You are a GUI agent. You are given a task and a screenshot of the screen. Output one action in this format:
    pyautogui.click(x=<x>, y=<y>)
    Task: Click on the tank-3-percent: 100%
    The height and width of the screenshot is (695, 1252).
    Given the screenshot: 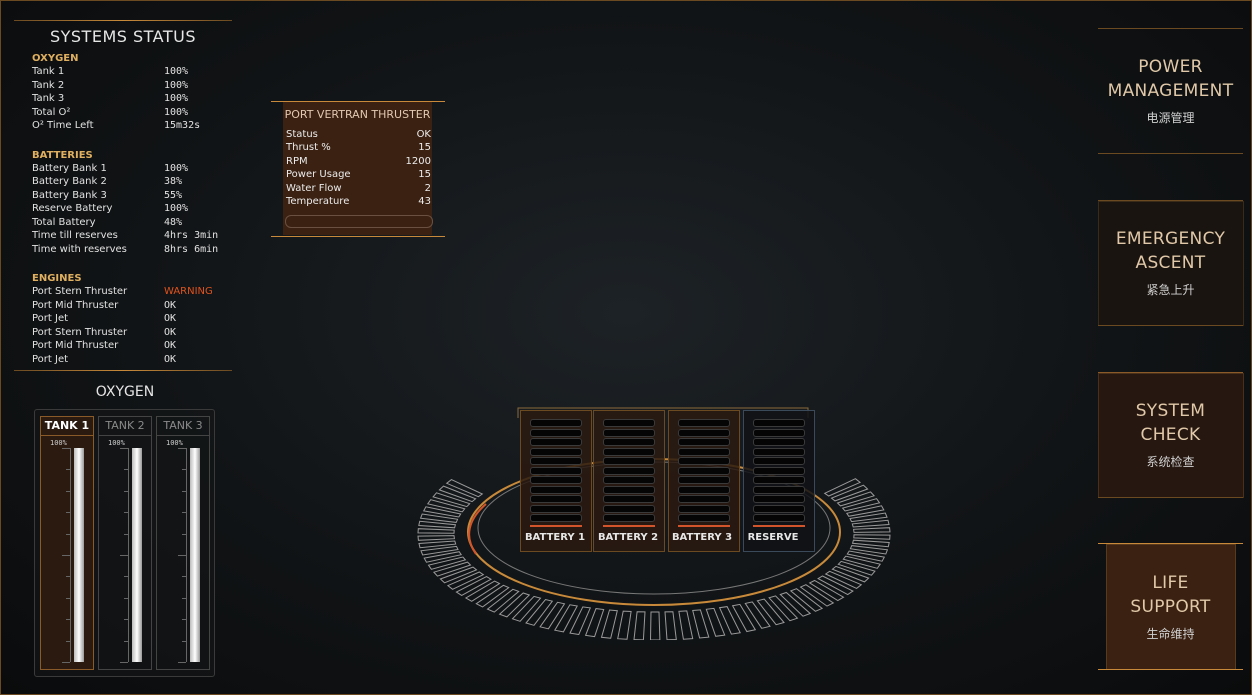 What is the action you would take?
    pyautogui.click(x=174, y=443)
    